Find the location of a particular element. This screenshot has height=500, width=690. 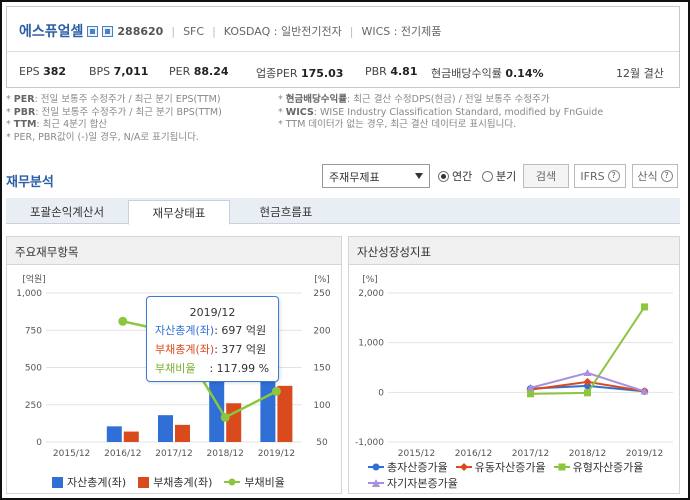

ifrs-button: IFRS ? is located at coordinates (600, 176).